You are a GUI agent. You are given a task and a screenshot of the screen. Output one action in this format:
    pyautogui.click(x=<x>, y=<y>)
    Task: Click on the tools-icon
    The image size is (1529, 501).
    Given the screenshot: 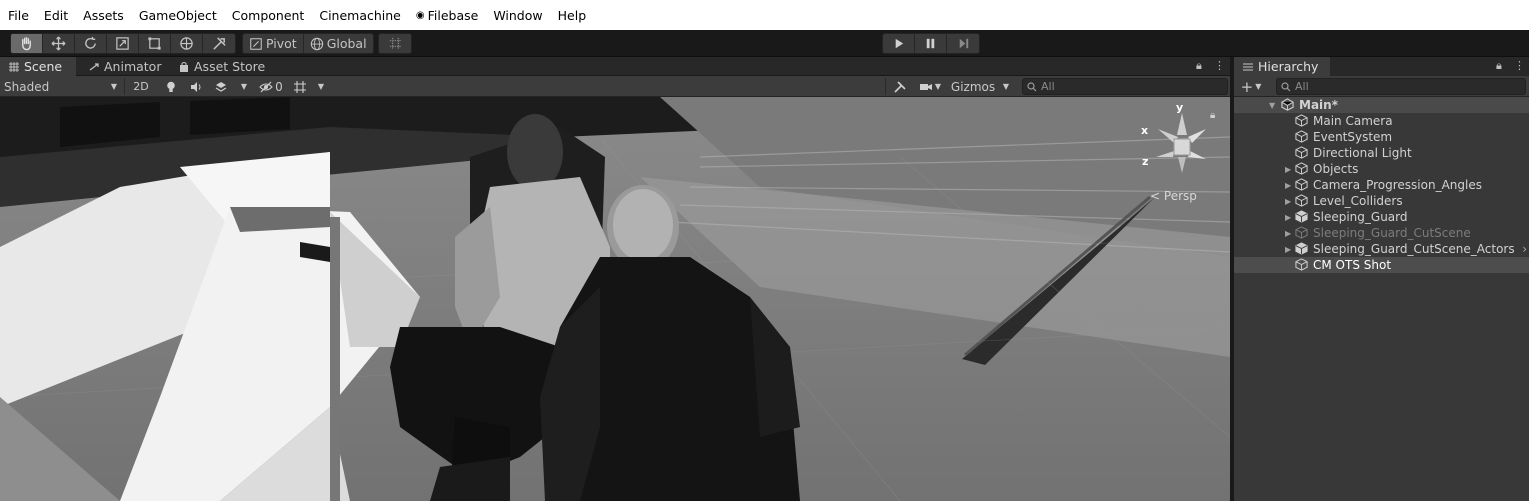 What is the action you would take?
    pyautogui.click(x=219, y=43)
    